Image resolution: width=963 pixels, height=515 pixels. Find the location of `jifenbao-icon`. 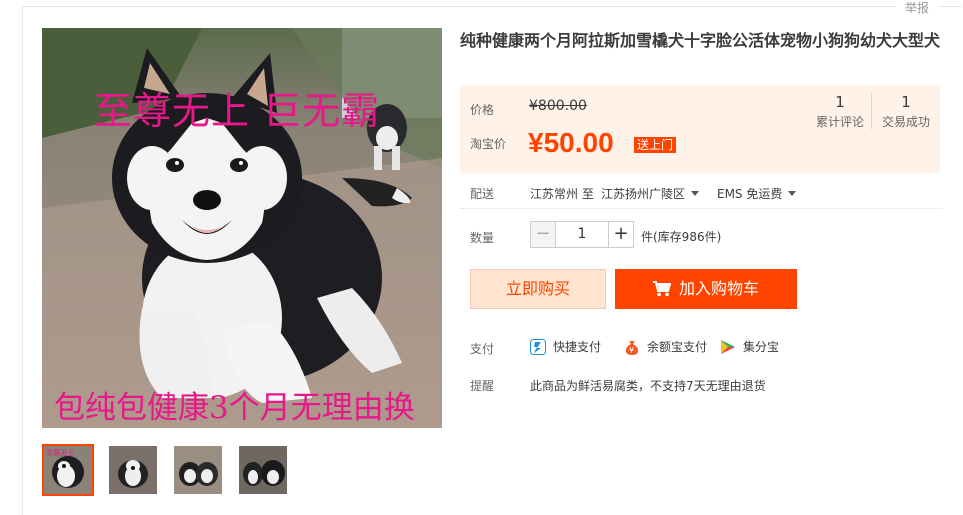

jifenbao-icon is located at coordinates (728, 346).